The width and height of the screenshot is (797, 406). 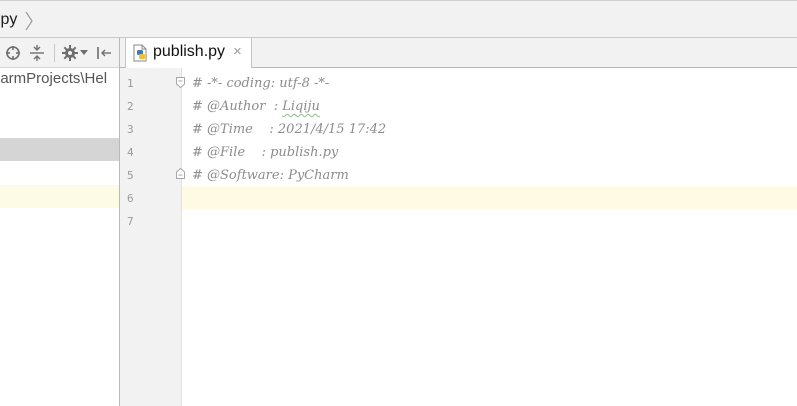 I want to click on toolbar-divider, so click(x=54, y=53).